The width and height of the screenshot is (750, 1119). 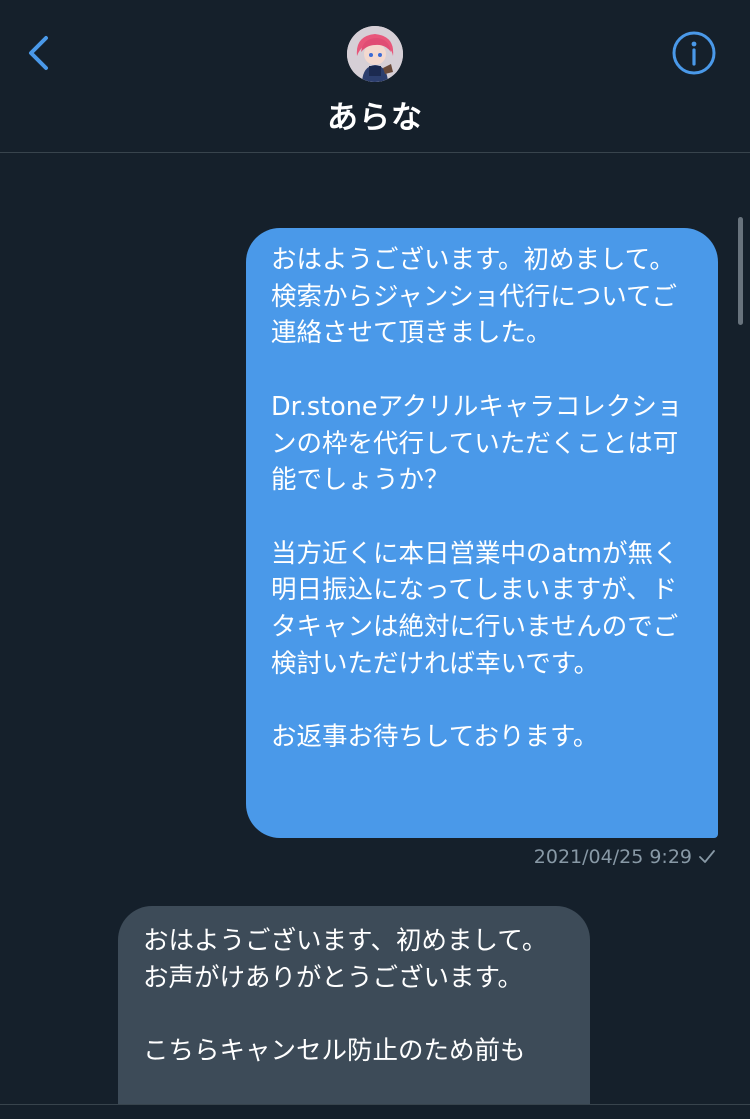 I want to click on info-icon, so click(x=694, y=53).